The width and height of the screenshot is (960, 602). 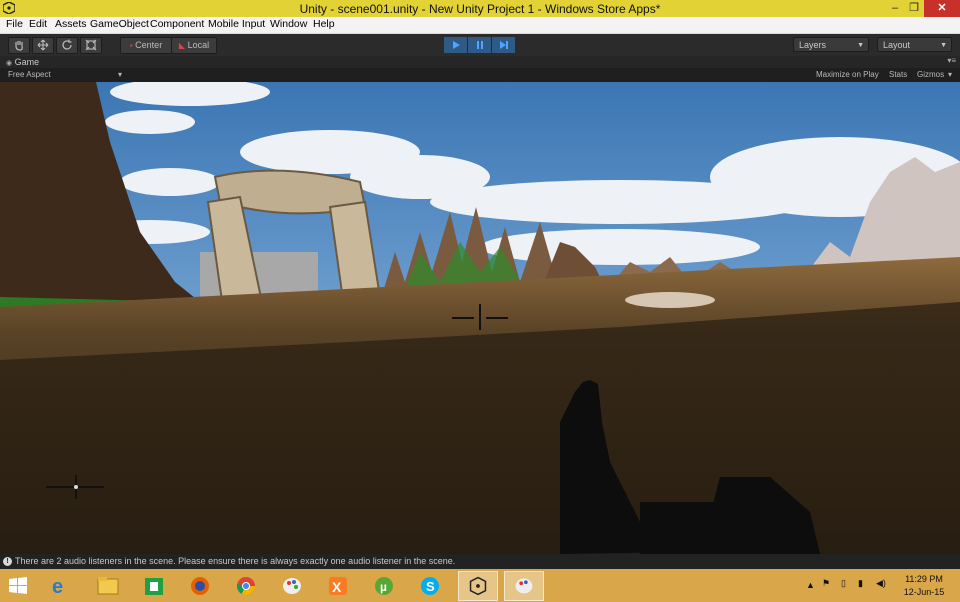 What do you see at coordinates (826, 583) in the screenshot?
I see `action-center-flag-icon: ⚑` at bounding box center [826, 583].